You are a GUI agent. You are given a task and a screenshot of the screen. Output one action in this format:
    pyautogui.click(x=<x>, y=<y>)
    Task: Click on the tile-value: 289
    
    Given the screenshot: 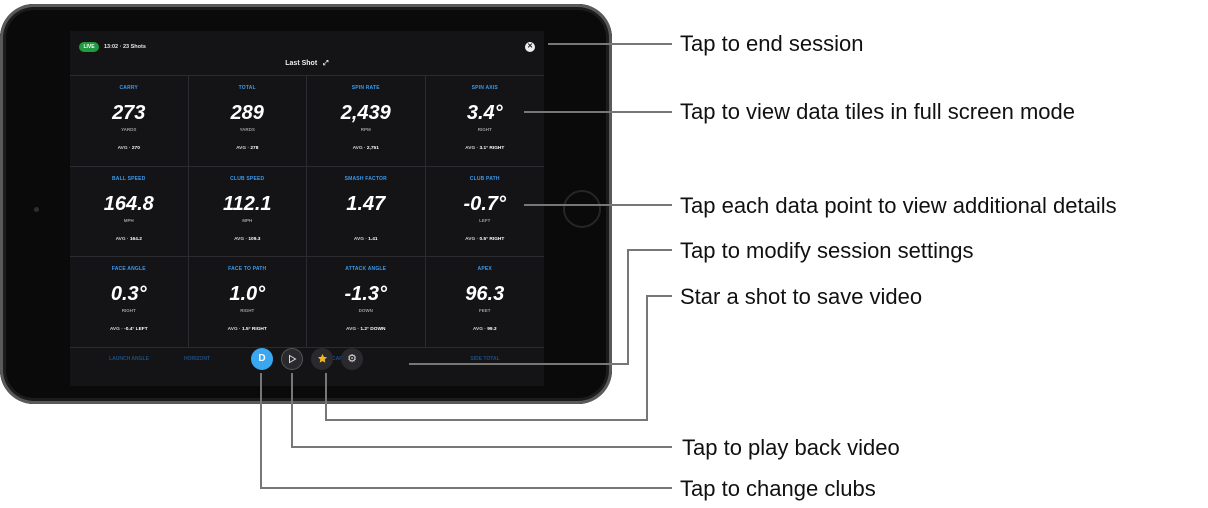 What is the action you would take?
    pyautogui.click(x=247, y=113)
    